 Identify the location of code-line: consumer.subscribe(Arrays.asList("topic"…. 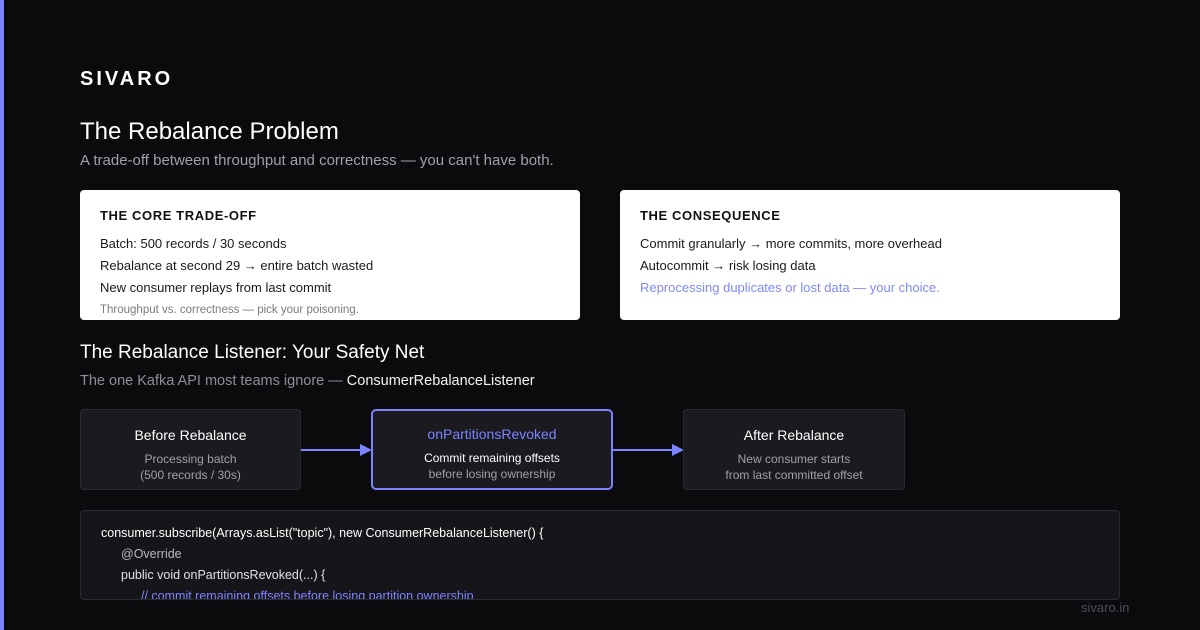
(322, 533).